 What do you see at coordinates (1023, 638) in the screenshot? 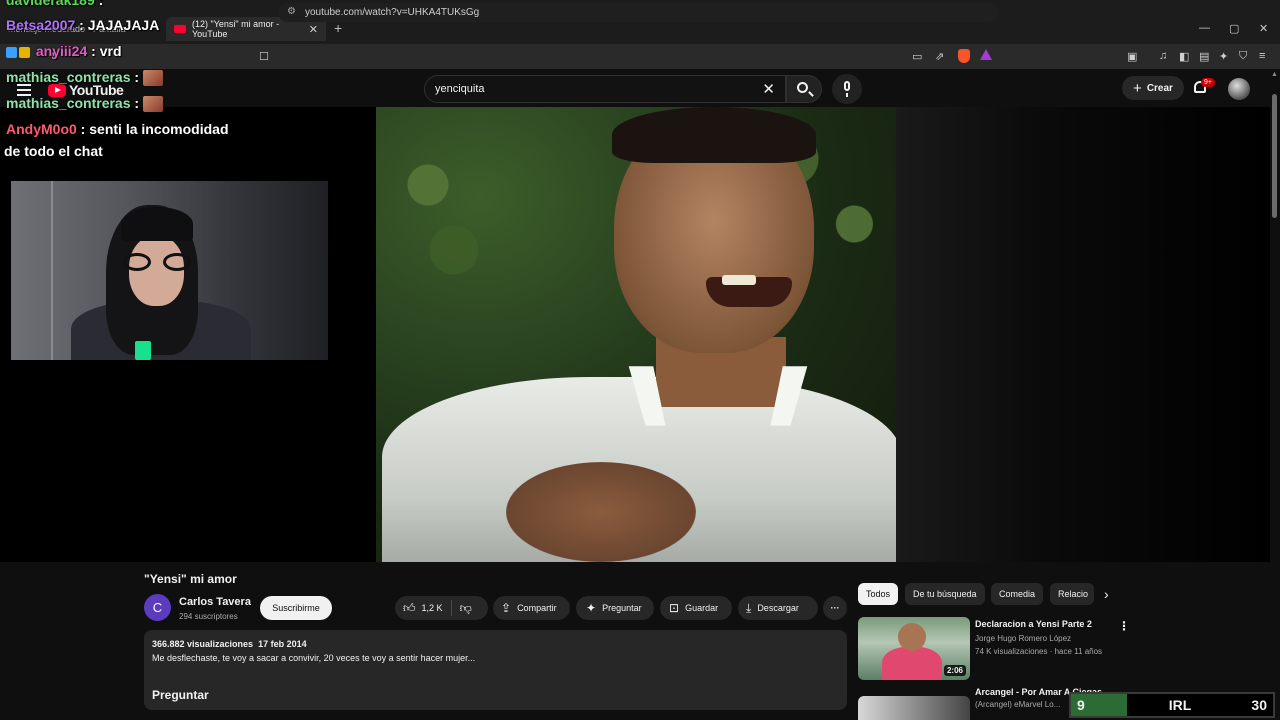
I see `recommendation-channel: Jorge Hugo Romero López` at bounding box center [1023, 638].